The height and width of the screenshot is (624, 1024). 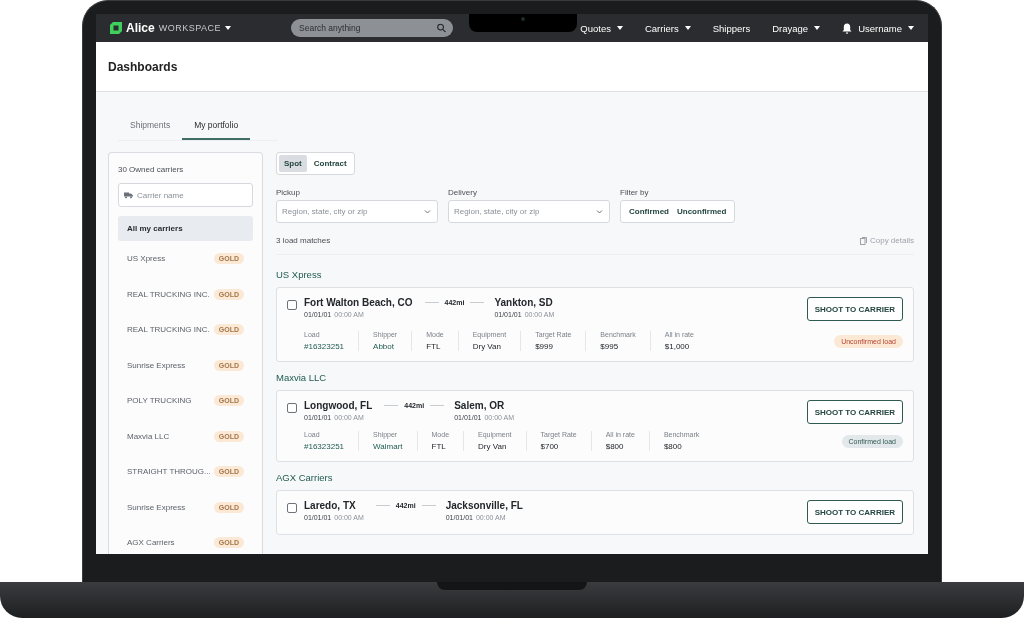 I want to click on nav-menu-item: Carriers, so click(x=667, y=28).